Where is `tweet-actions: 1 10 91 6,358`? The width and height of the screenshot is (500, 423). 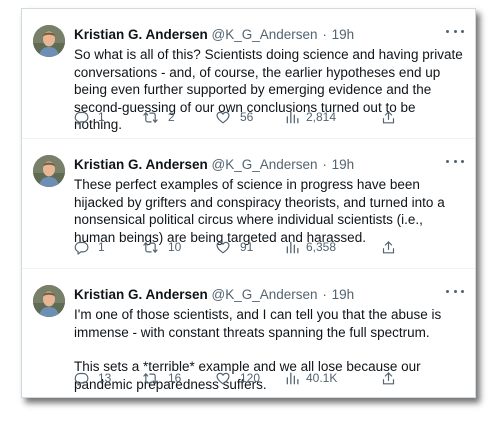 tweet-actions: 1 10 91 6,358 is located at coordinates (268, 247).